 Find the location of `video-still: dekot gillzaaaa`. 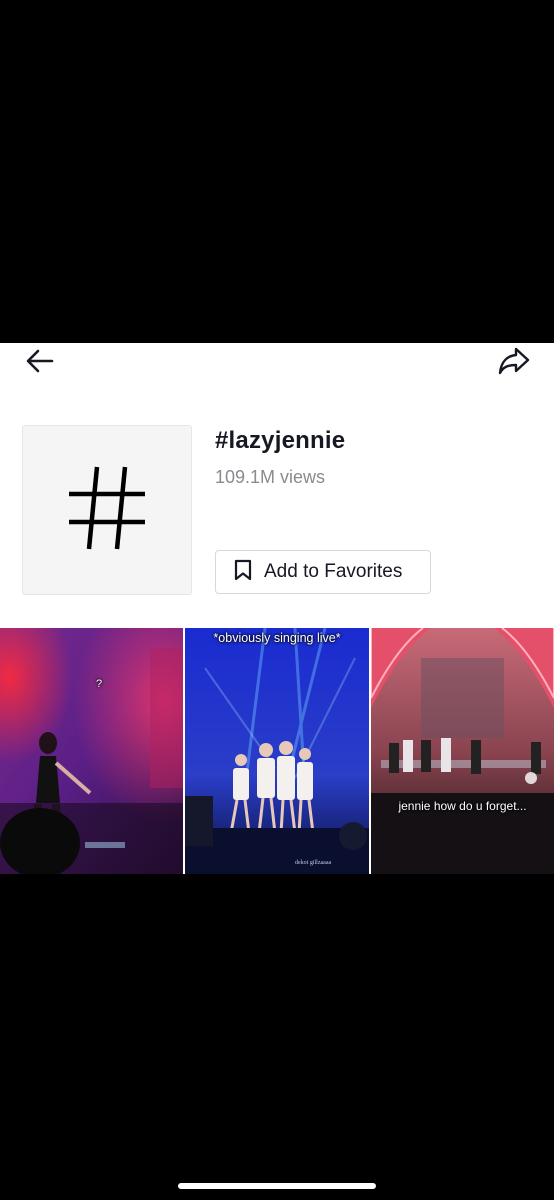

video-still: dekot gillzaaaa is located at coordinates (277, 751).